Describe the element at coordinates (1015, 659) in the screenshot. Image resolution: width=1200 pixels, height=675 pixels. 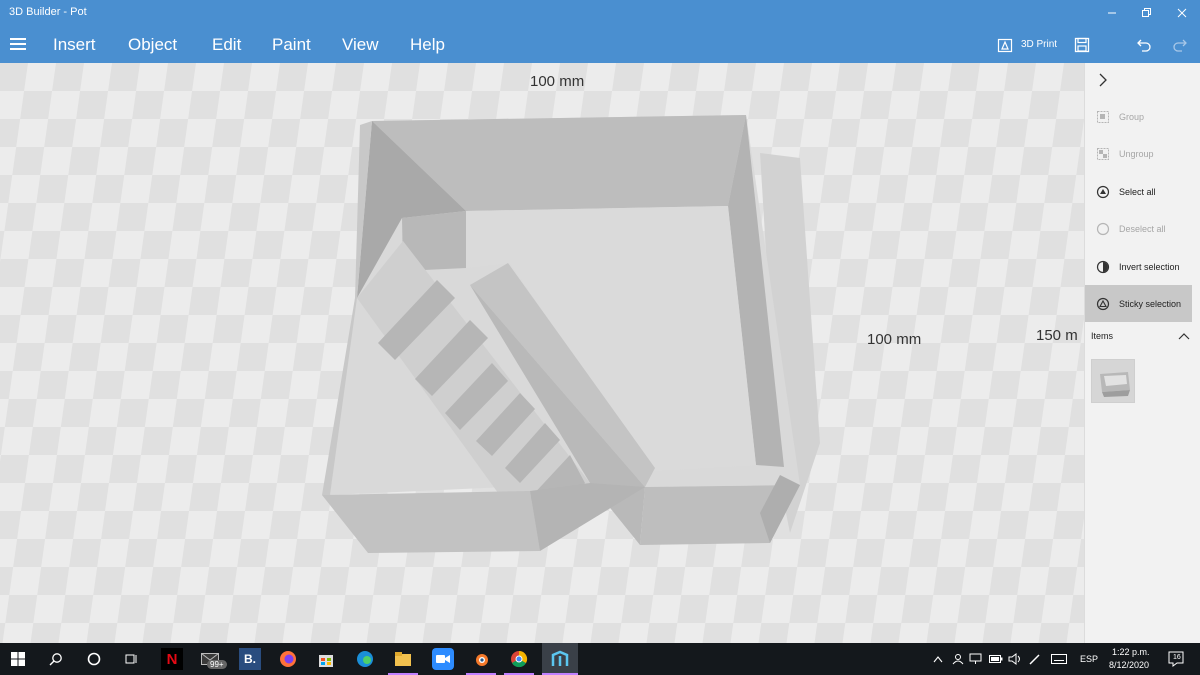
I see `volume-icon` at that location.